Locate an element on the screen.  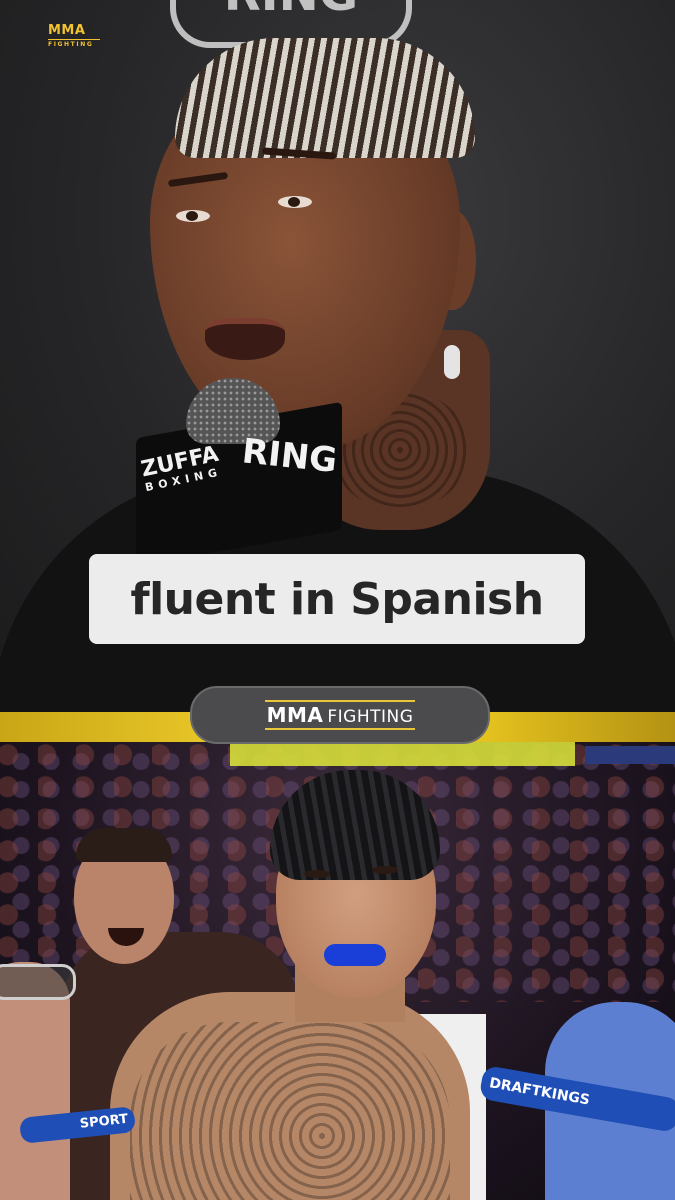
mma-fighting-watermark: MMA FIGHTING is located at coordinates (74, 37).